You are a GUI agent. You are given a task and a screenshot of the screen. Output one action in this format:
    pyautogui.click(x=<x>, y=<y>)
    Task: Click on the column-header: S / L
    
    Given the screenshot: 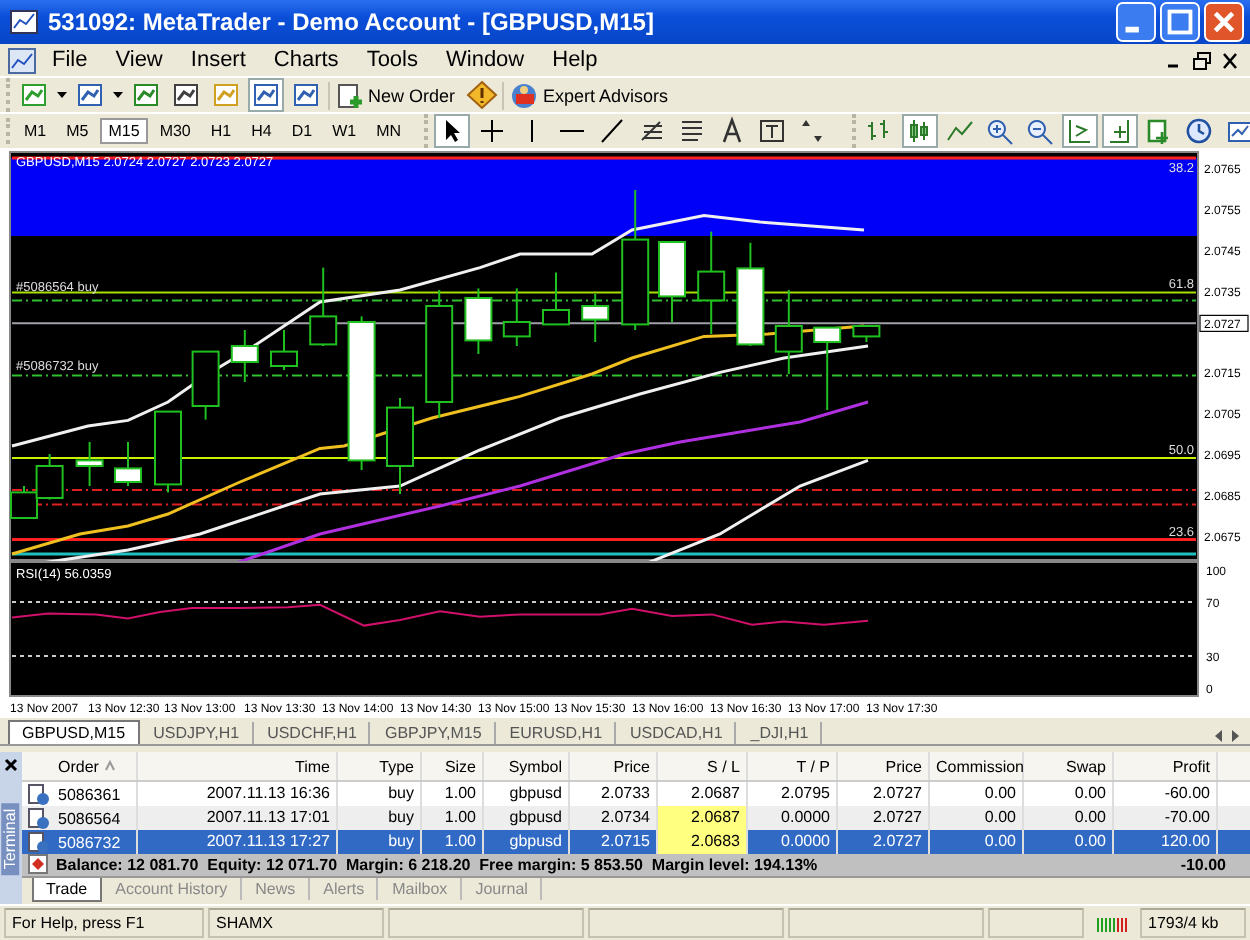 What is the action you would take?
    pyautogui.click(x=703, y=766)
    